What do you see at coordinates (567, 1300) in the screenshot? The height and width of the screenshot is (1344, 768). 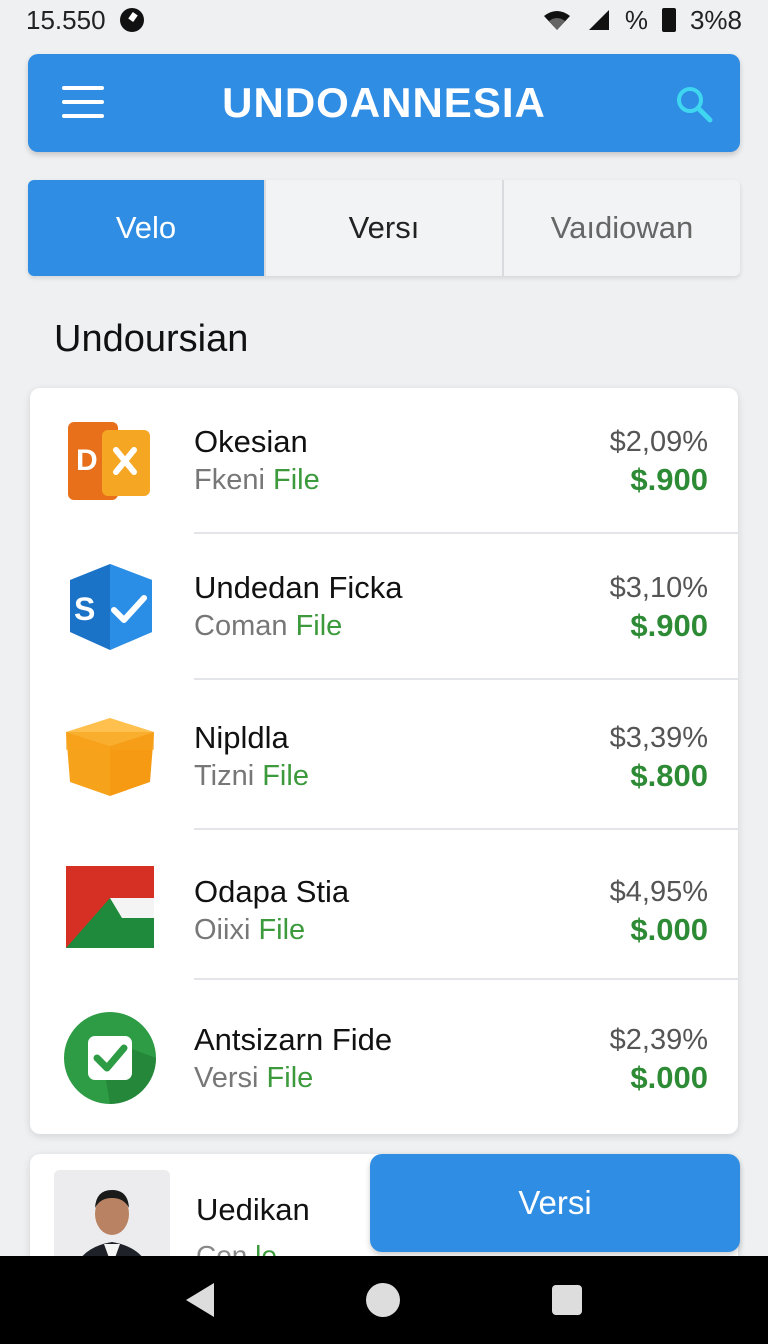 I see `recent-apps-icon` at bounding box center [567, 1300].